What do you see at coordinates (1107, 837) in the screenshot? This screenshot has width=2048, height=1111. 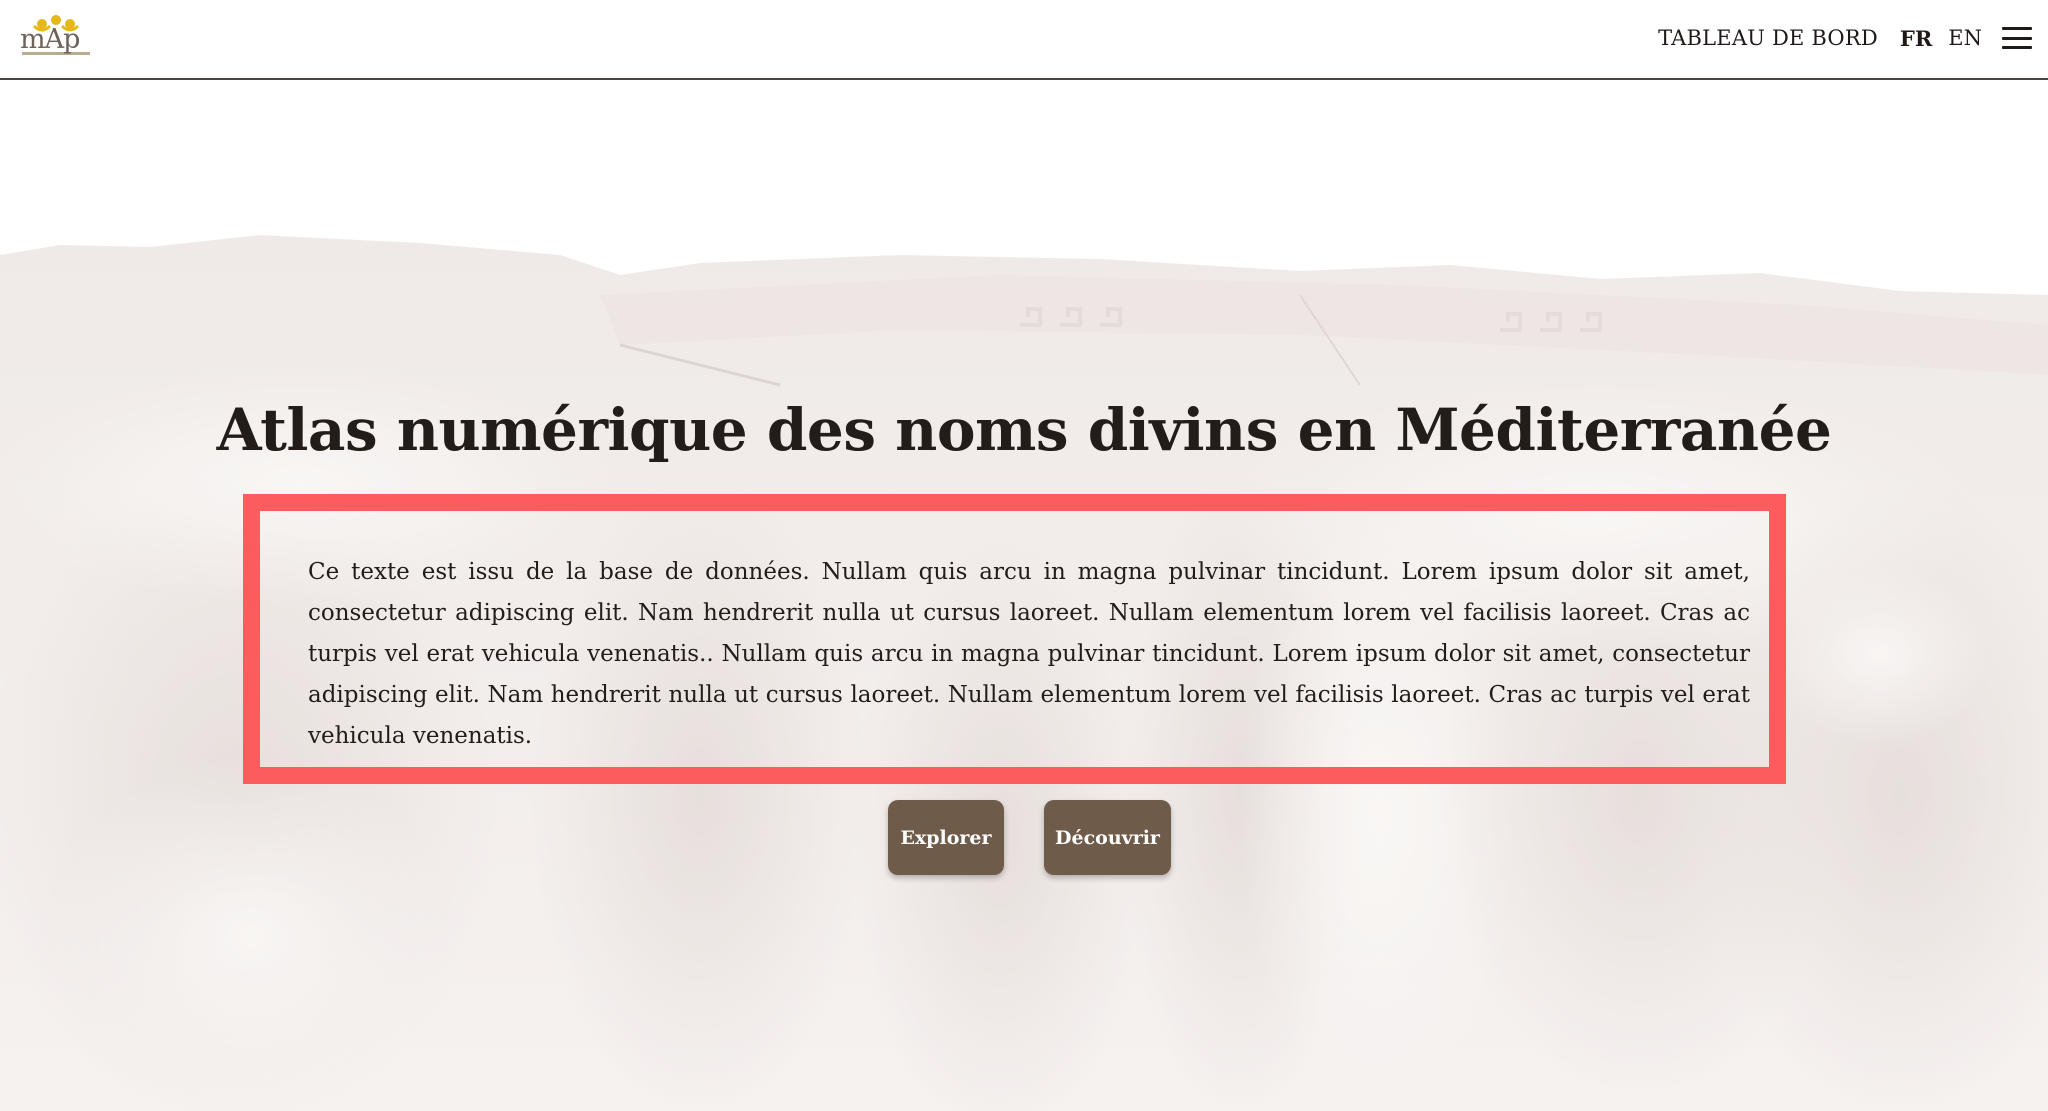 I see `discover-button: Découvrir` at bounding box center [1107, 837].